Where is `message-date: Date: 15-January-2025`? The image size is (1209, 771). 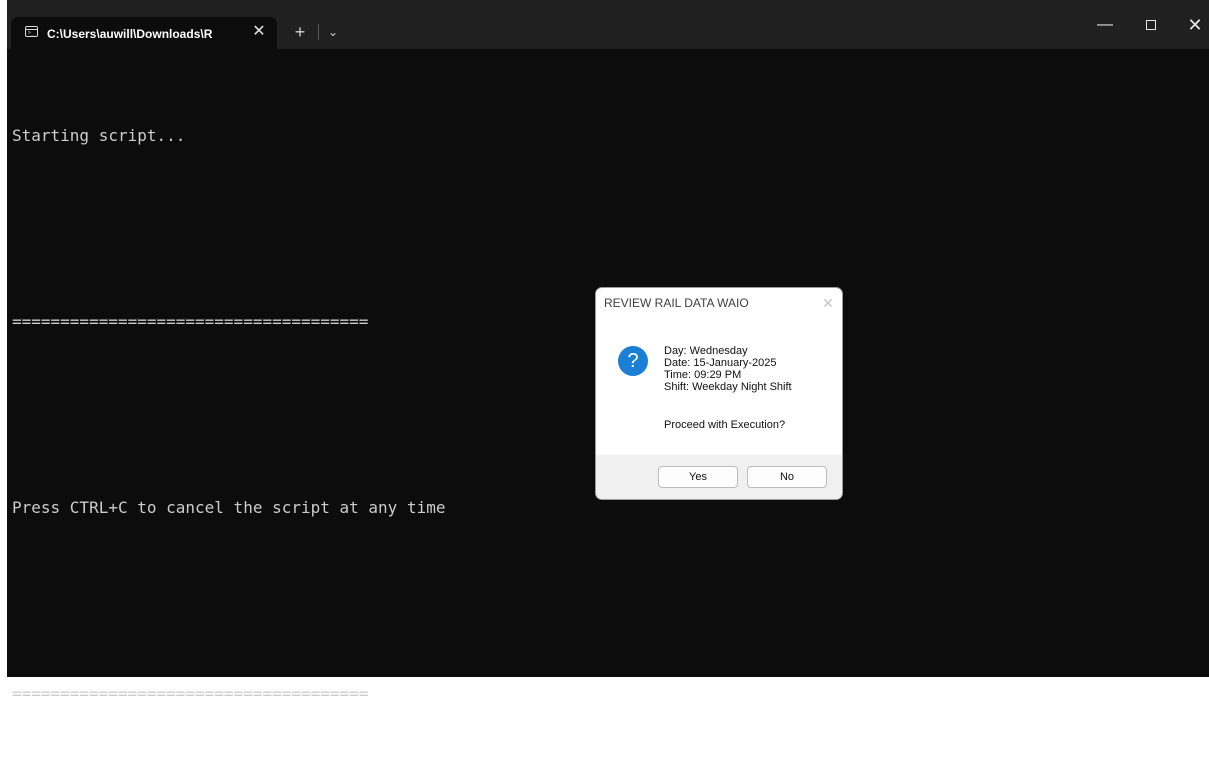
message-date: Date: 15-January-2025 is located at coordinates (720, 363).